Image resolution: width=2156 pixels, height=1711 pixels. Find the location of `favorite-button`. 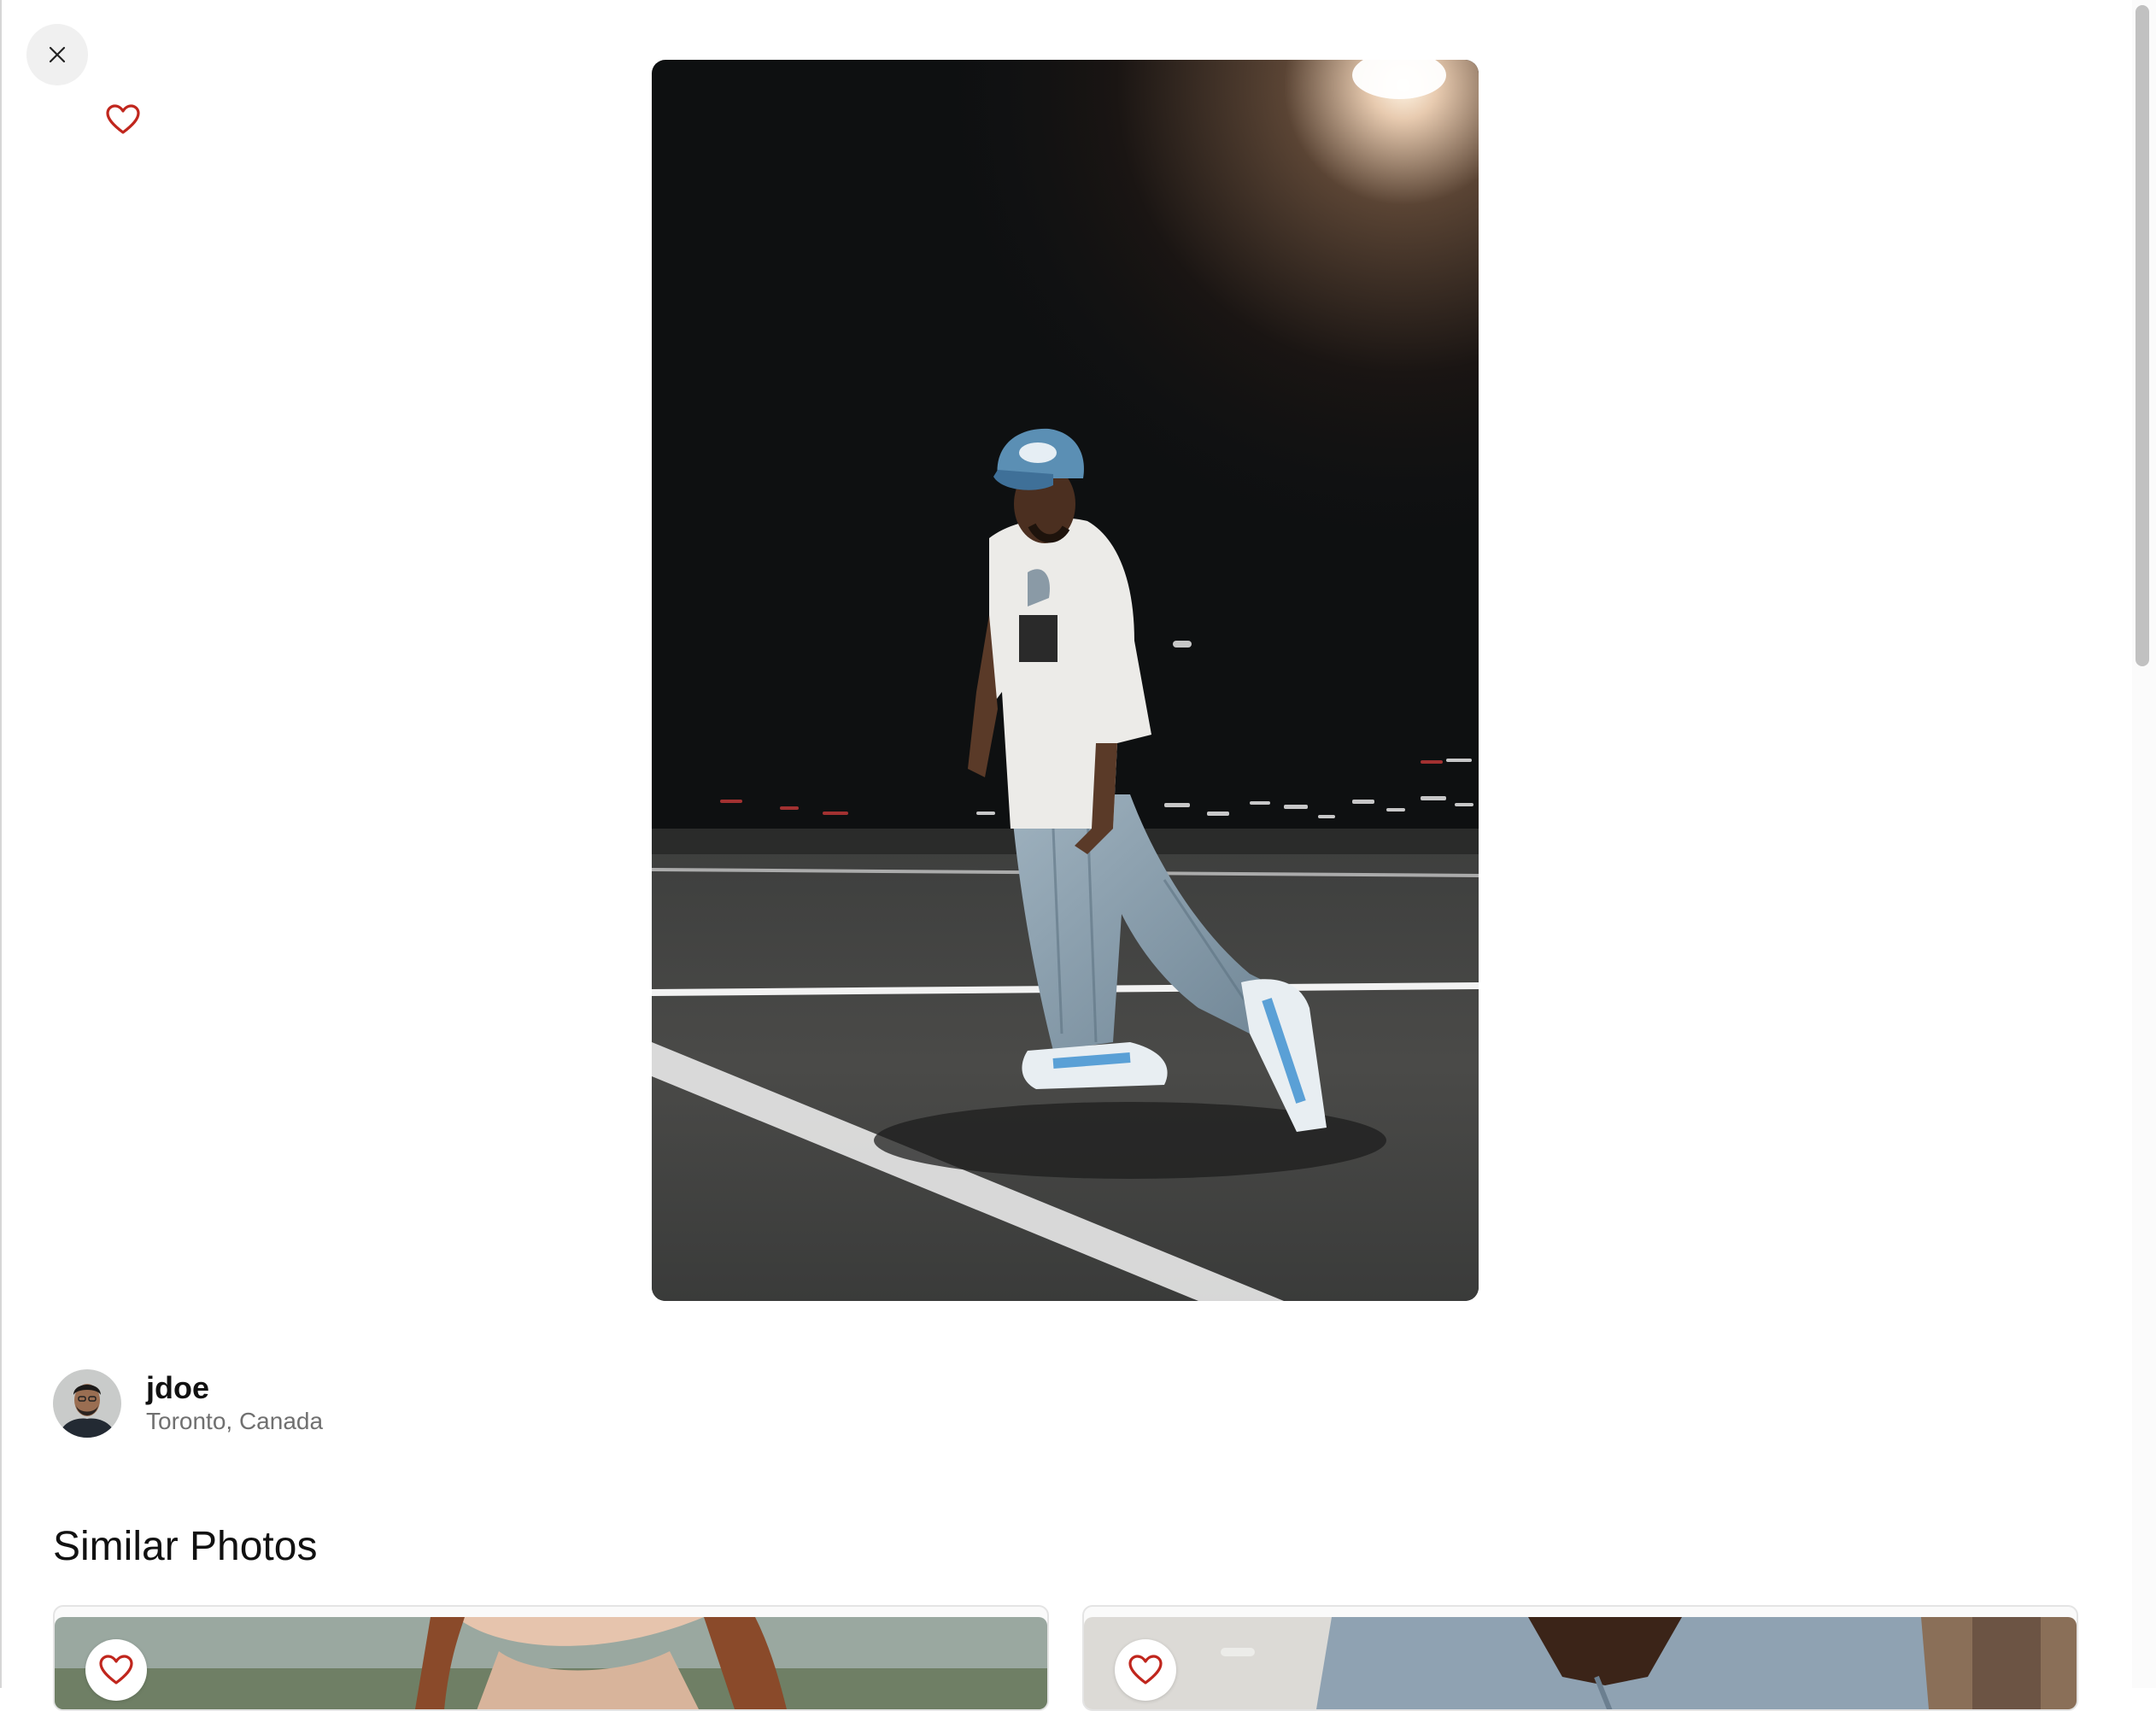

favorite-button is located at coordinates (123, 119).